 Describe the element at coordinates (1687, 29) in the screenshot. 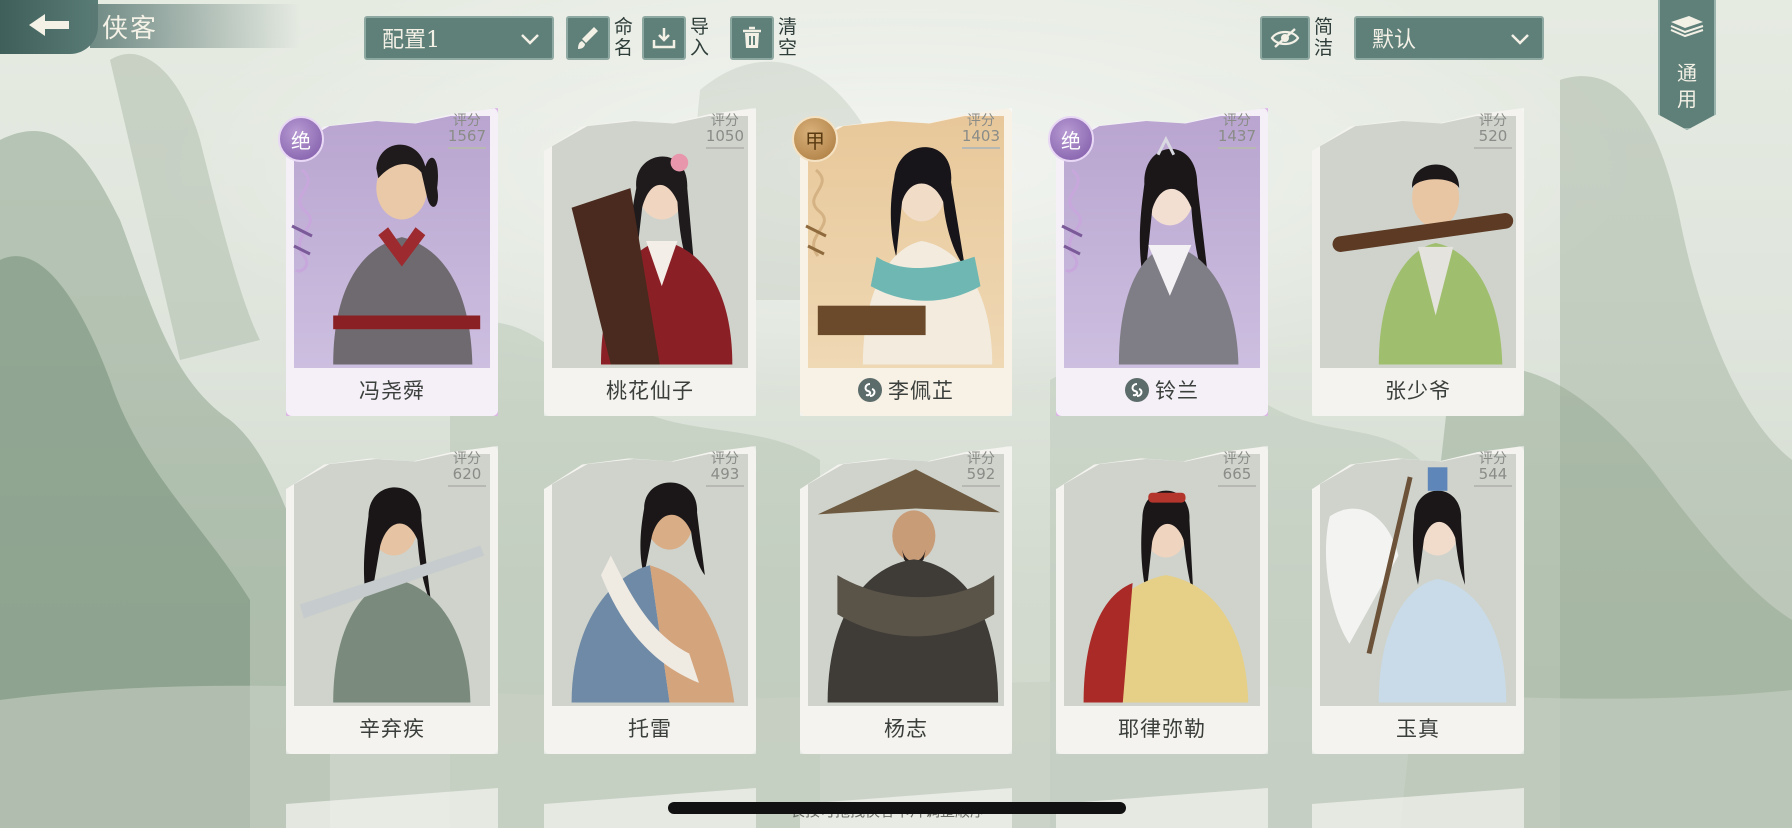

I see `book-icon` at that location.